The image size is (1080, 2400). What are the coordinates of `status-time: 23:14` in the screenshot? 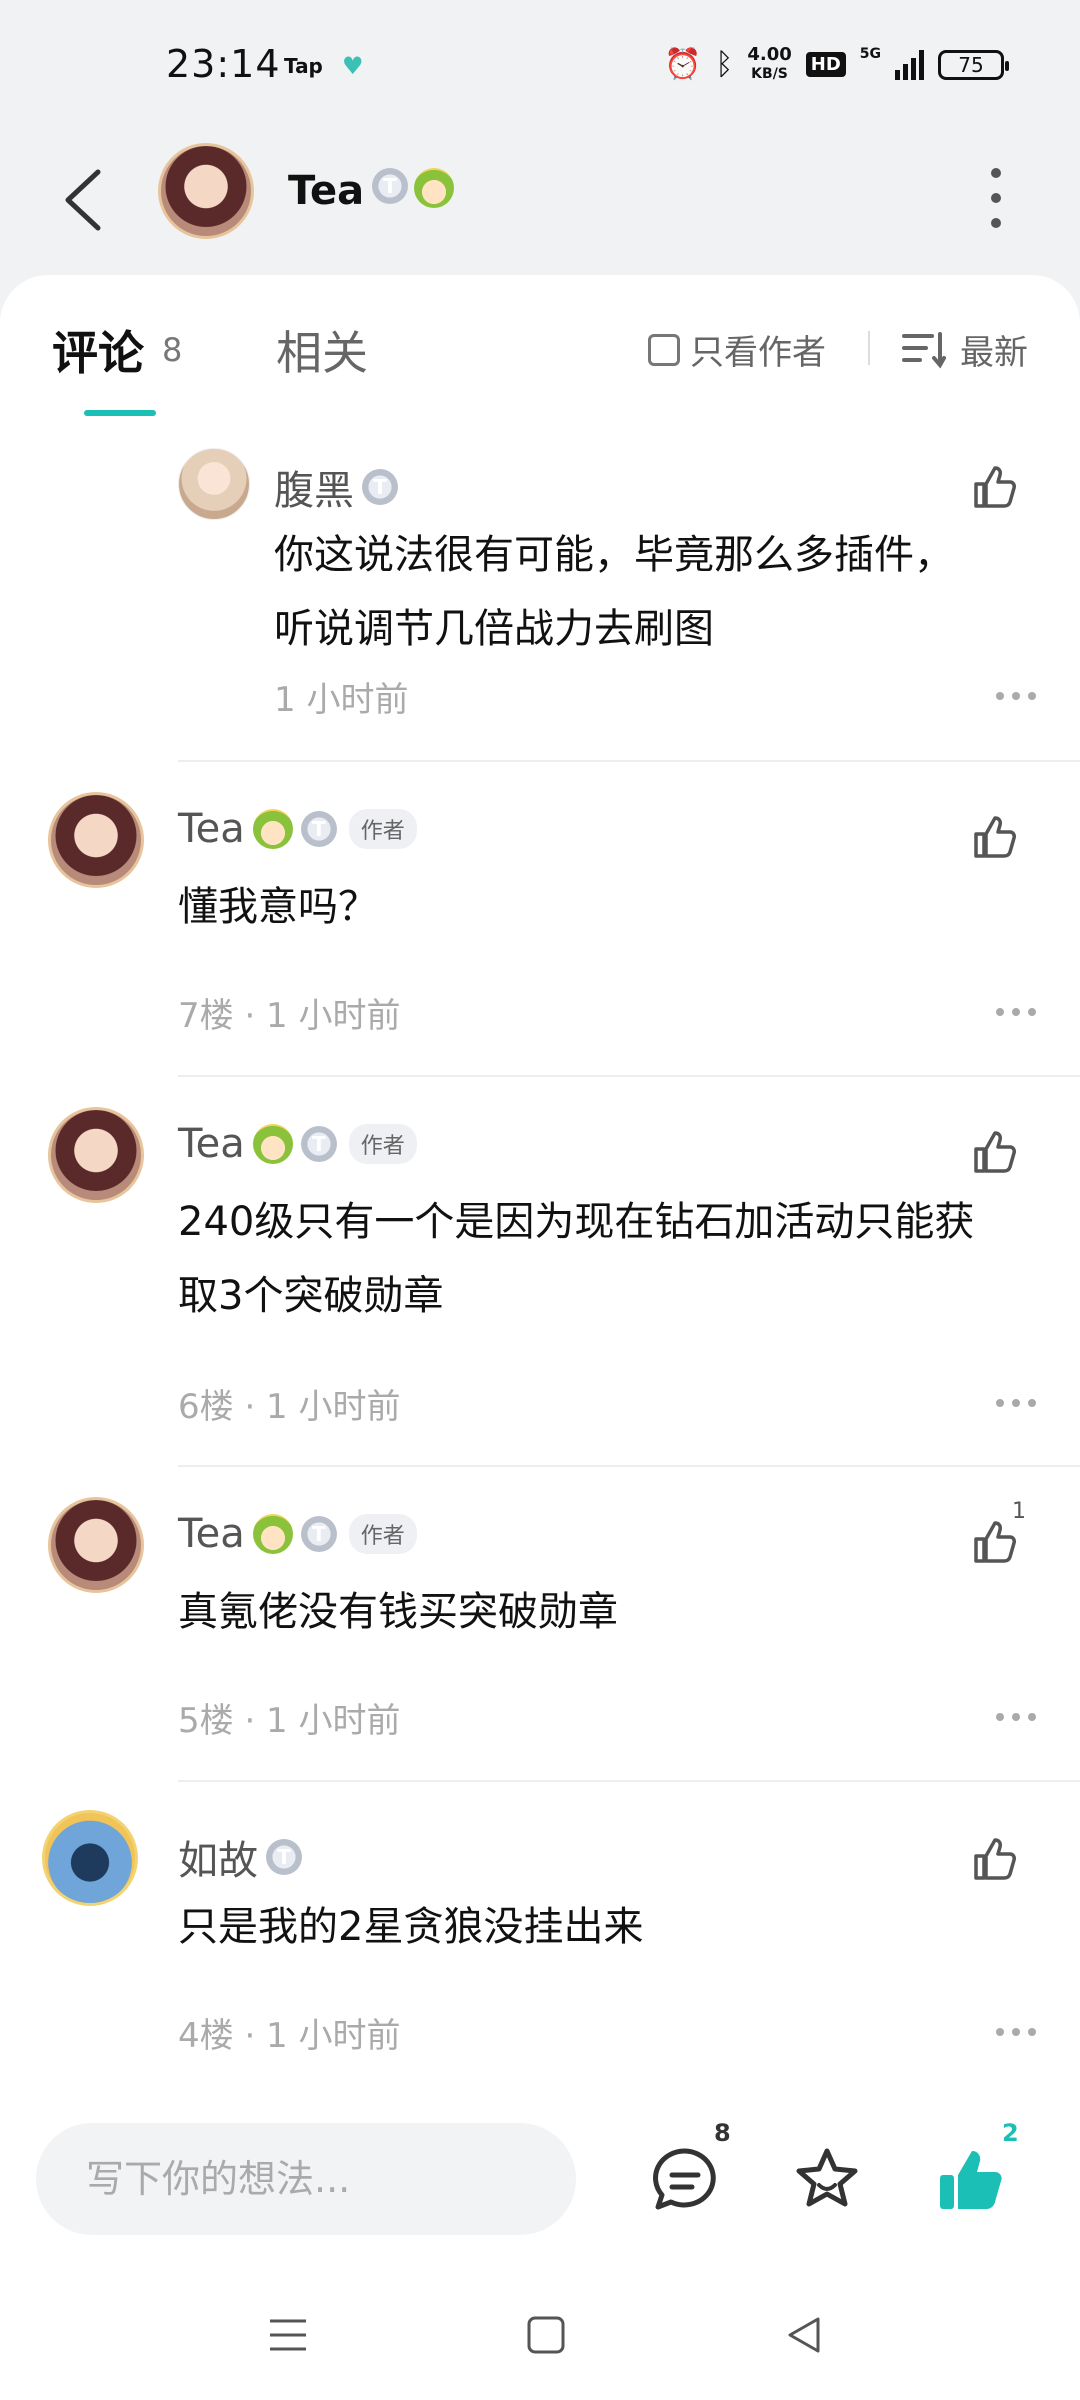 It's located at (223, 64).